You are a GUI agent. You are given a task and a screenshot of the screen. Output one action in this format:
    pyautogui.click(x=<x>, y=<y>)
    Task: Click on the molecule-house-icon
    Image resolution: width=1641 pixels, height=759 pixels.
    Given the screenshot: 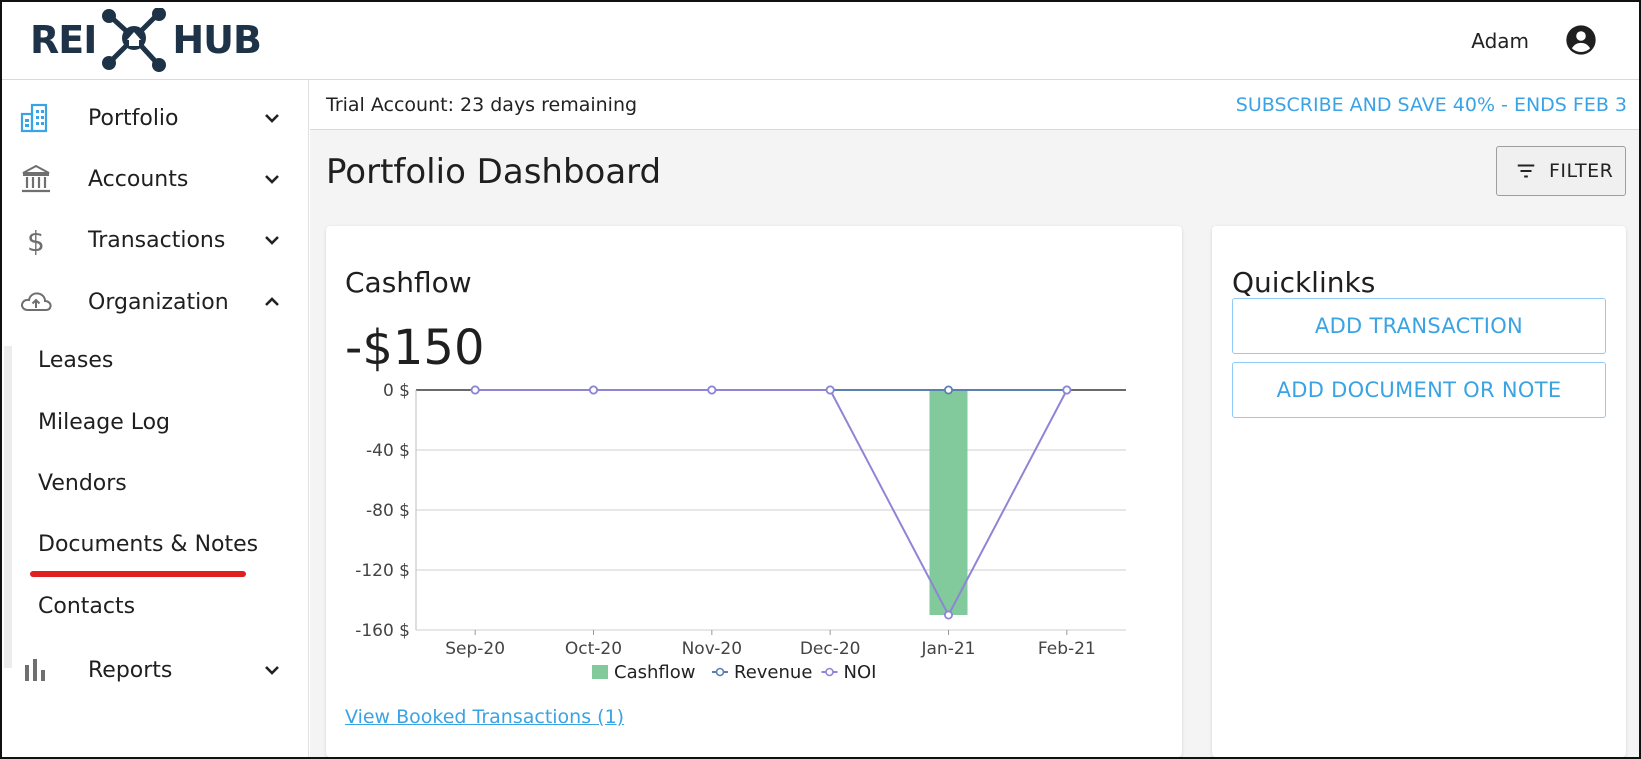 What is the action you would take?
    pyautogui.click(x=134, y=40)
    